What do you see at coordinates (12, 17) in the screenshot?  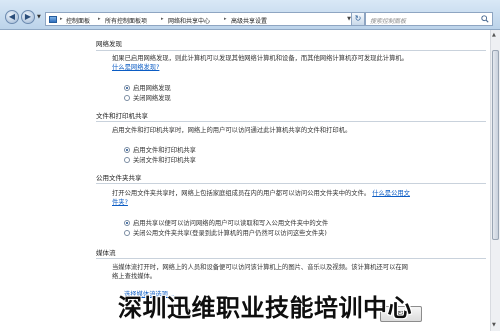 I see `back-arrow-icon: ◀` at bounding box center [12, 17].